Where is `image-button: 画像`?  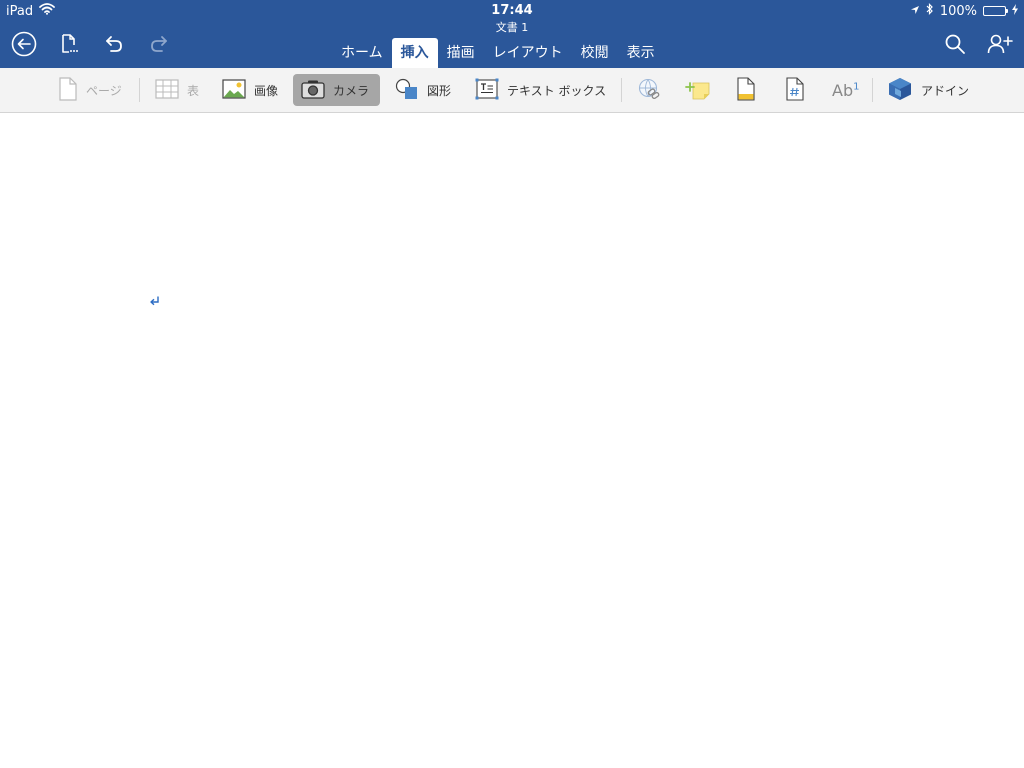 image-button: 画像 is located at coordinates (250, 90).